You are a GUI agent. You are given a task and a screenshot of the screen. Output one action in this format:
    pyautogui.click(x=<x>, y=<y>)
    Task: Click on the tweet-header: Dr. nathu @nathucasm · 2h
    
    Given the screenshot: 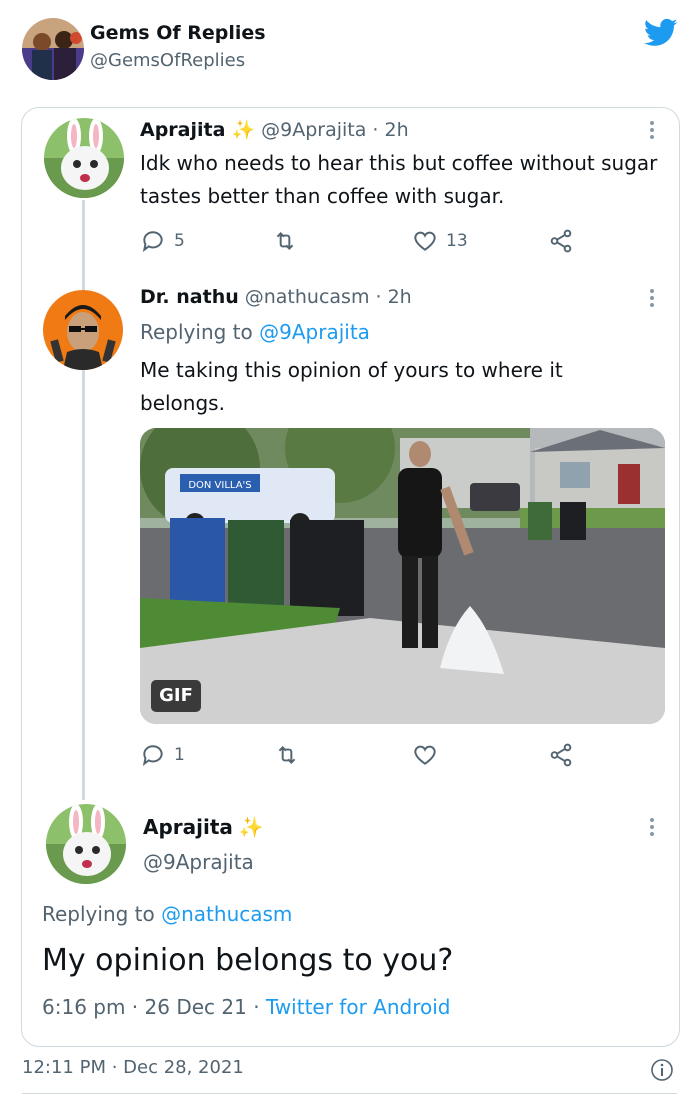 What is the action you would take?
    pyautogui.click(x=276, y=297)
    